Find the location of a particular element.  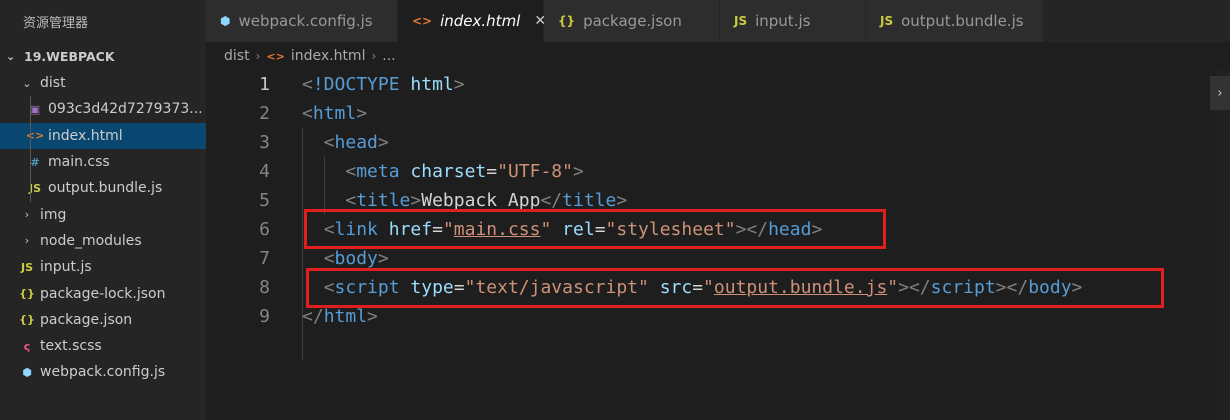

tab-webpack-config-js: ⬢ webpack.config.js is located at coordinates (302, 21).